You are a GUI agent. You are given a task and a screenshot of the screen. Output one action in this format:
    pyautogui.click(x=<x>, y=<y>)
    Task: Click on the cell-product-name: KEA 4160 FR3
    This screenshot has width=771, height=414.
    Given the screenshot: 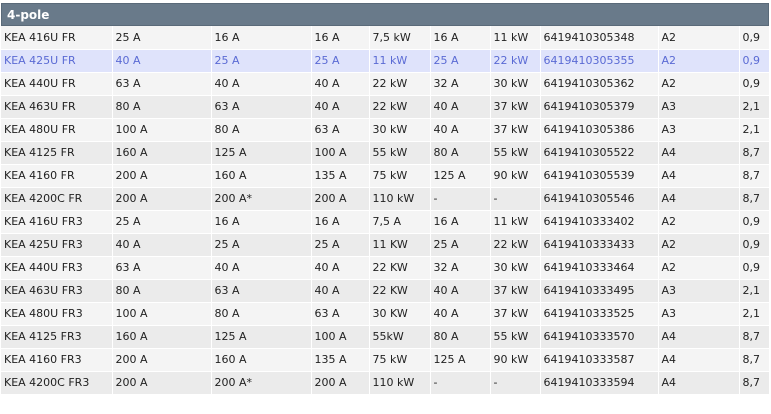 What is the action you would take?
    pyautogui.click(x=57, y=360)
    